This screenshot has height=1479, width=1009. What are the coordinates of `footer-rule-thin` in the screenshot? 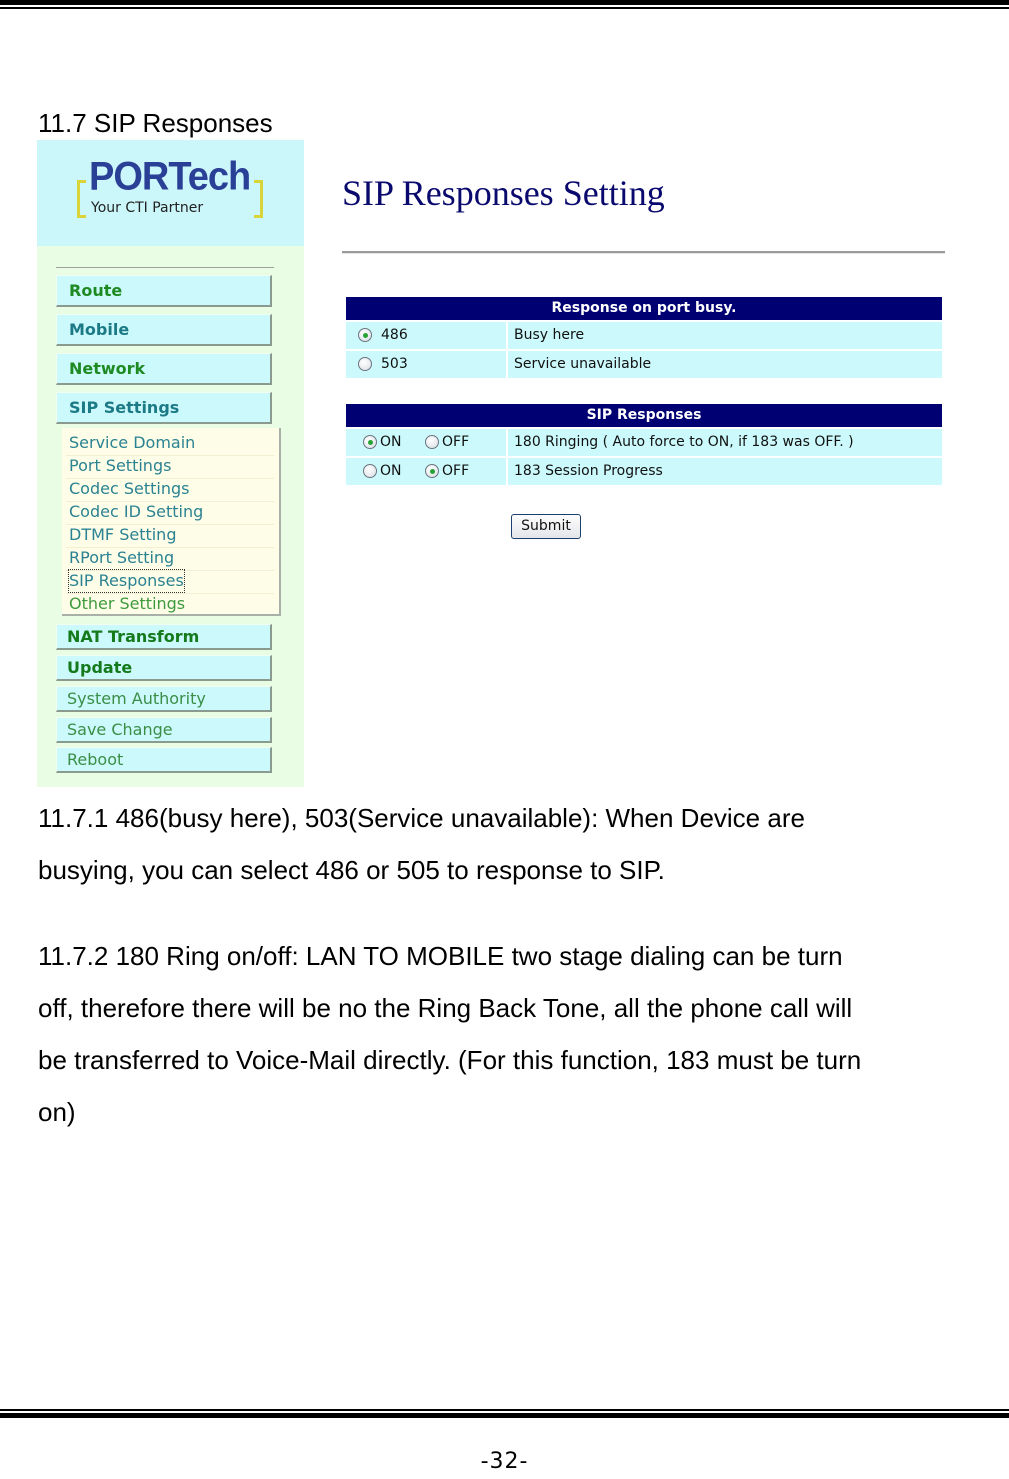 It's located at (504, 1410).